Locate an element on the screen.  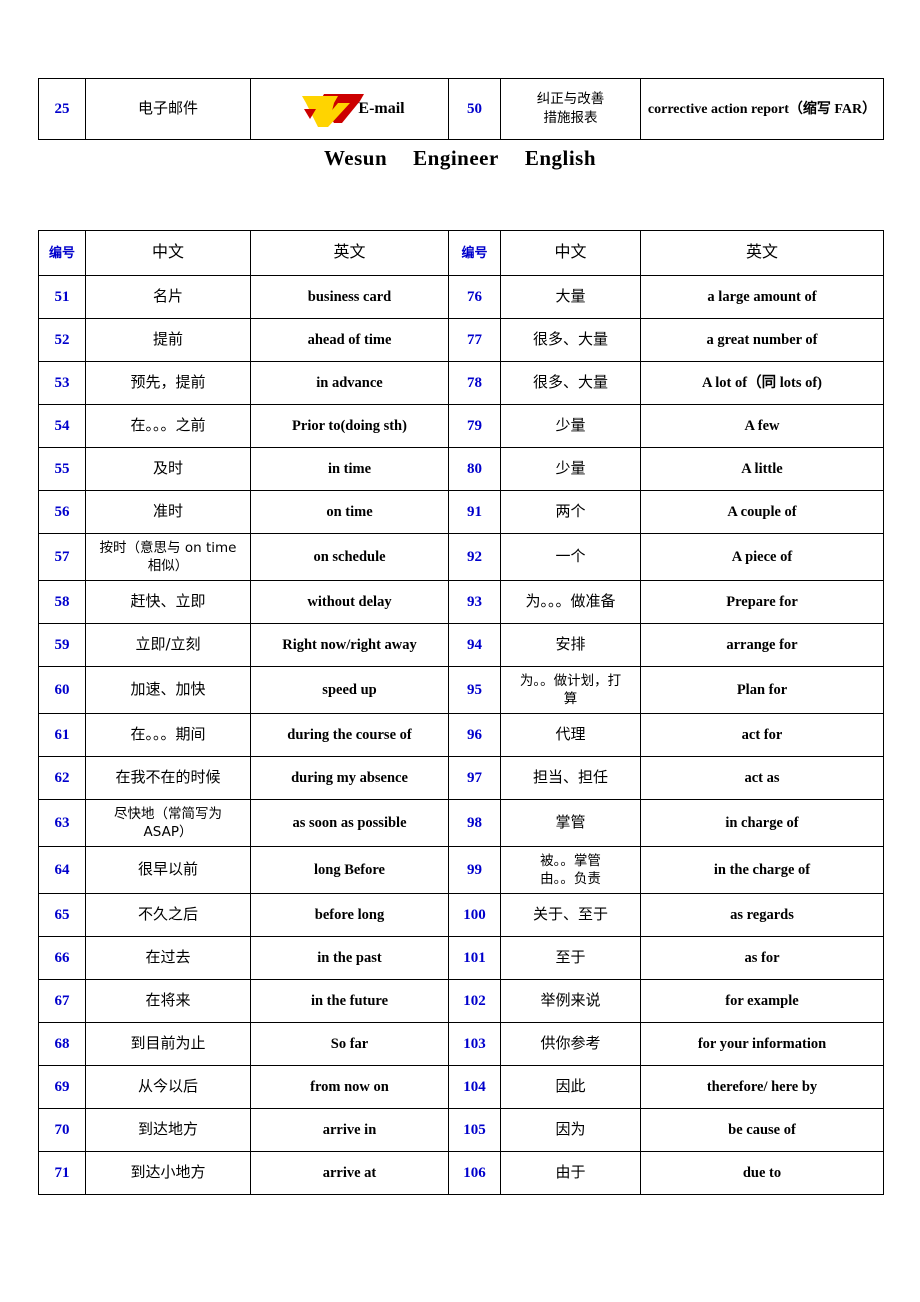
entry-number-left: 60 is located at coordinates (62, 690).